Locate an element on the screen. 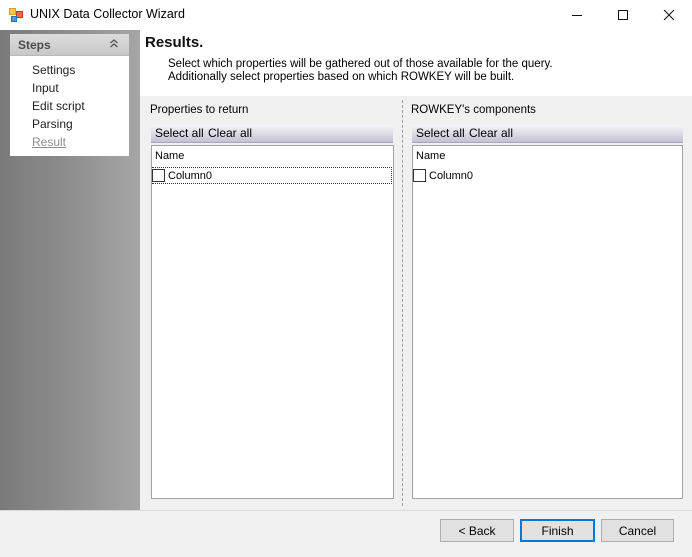 This screenshot has height=557, width=692. finish-button: Finish is located at coordinates (557, 530).